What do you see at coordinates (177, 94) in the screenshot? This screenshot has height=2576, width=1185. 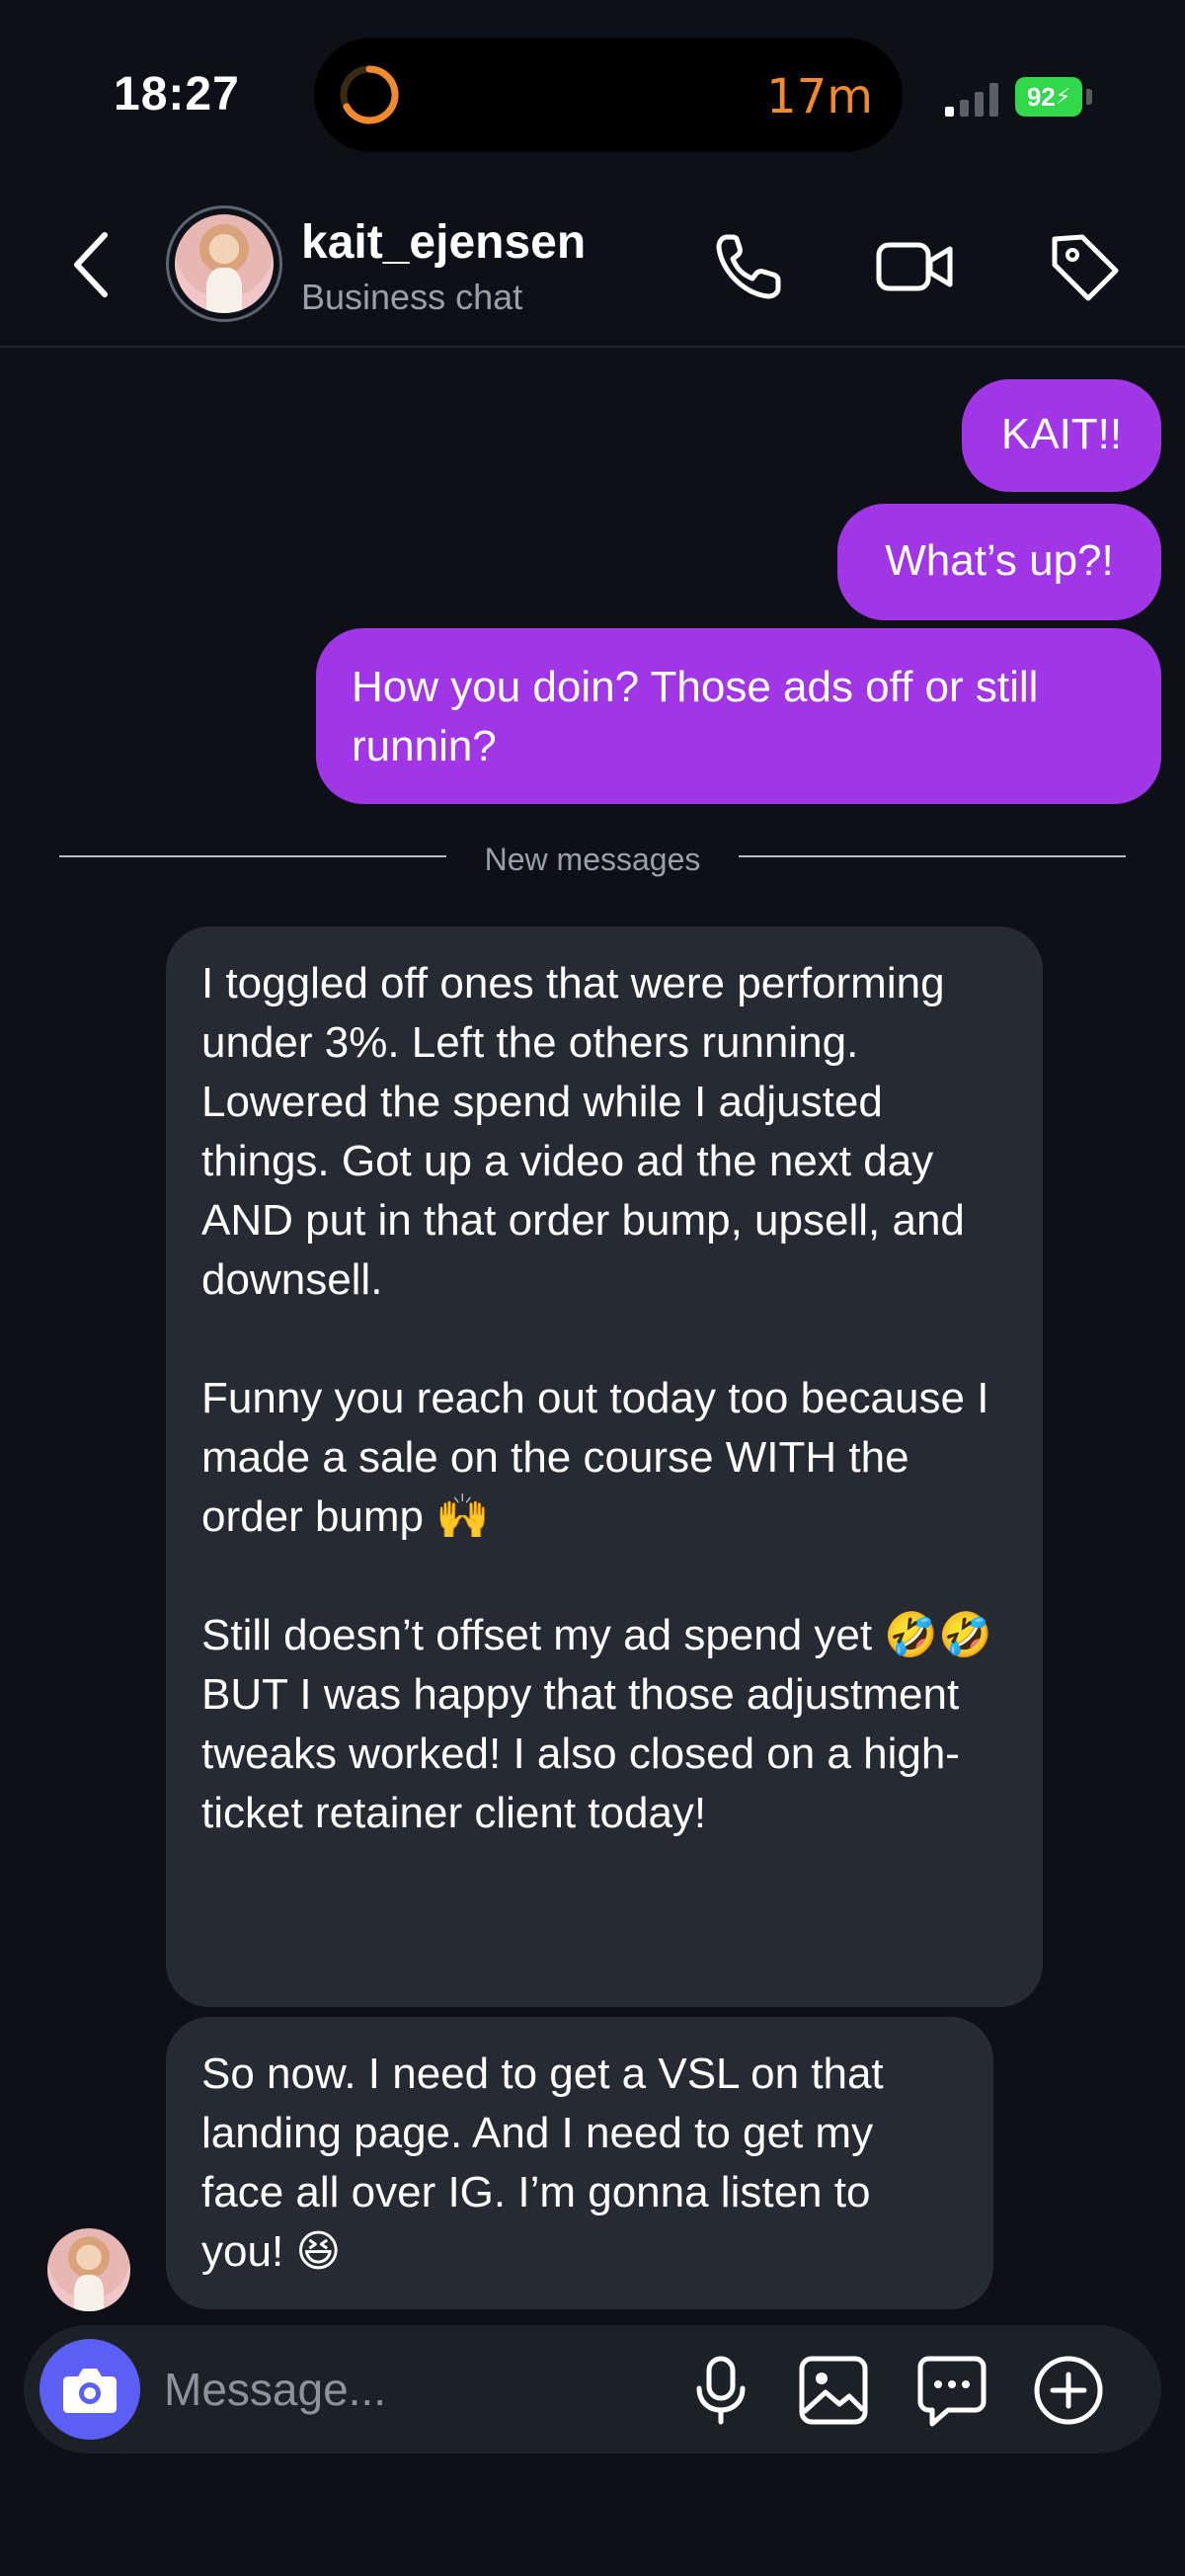 I see `clock-time: 18:27` at bounding box center [177, 94].